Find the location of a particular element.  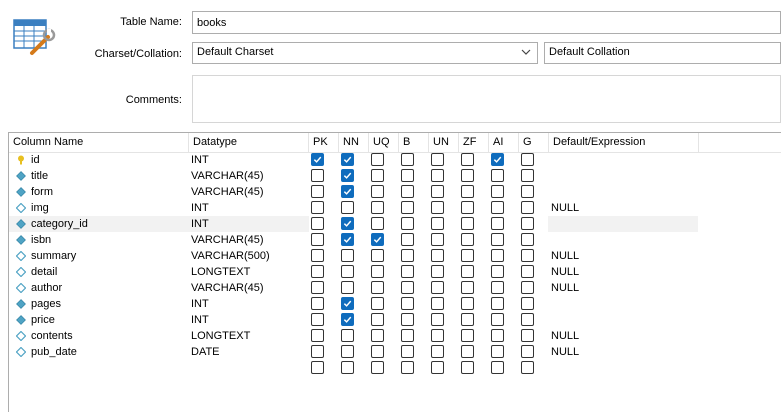

header-column-name: Column Name is located at coordinates (99, 142).